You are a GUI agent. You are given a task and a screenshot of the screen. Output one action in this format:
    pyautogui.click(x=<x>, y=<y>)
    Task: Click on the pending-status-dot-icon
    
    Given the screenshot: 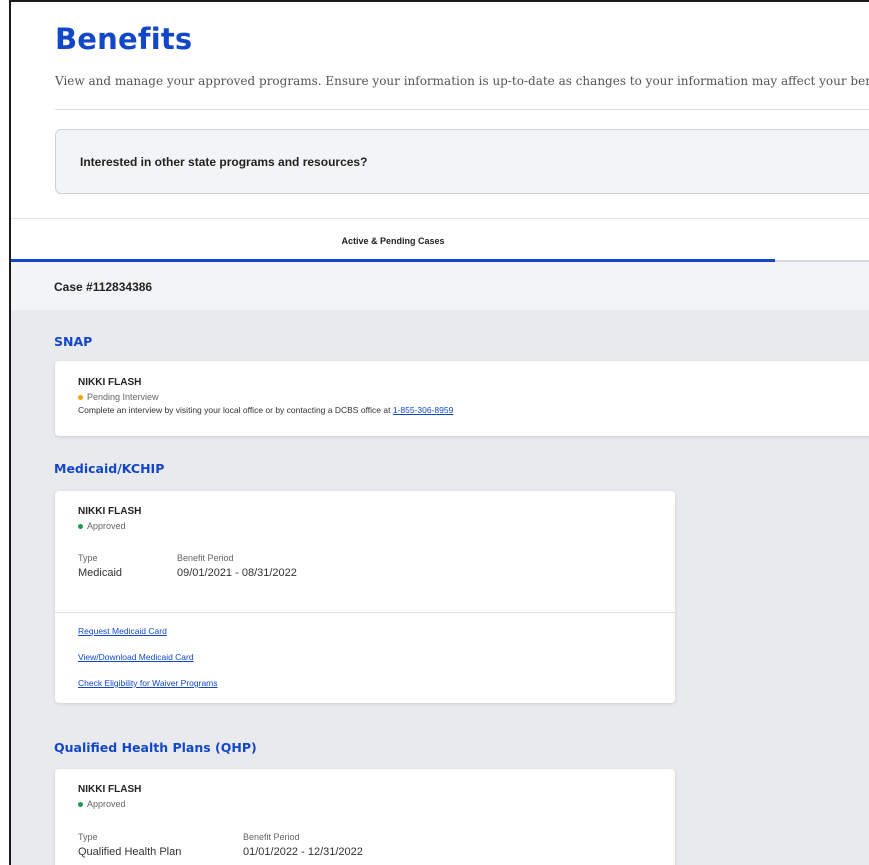 What is the action you would take?
    pyautogui.click(x=80, y=397)
    